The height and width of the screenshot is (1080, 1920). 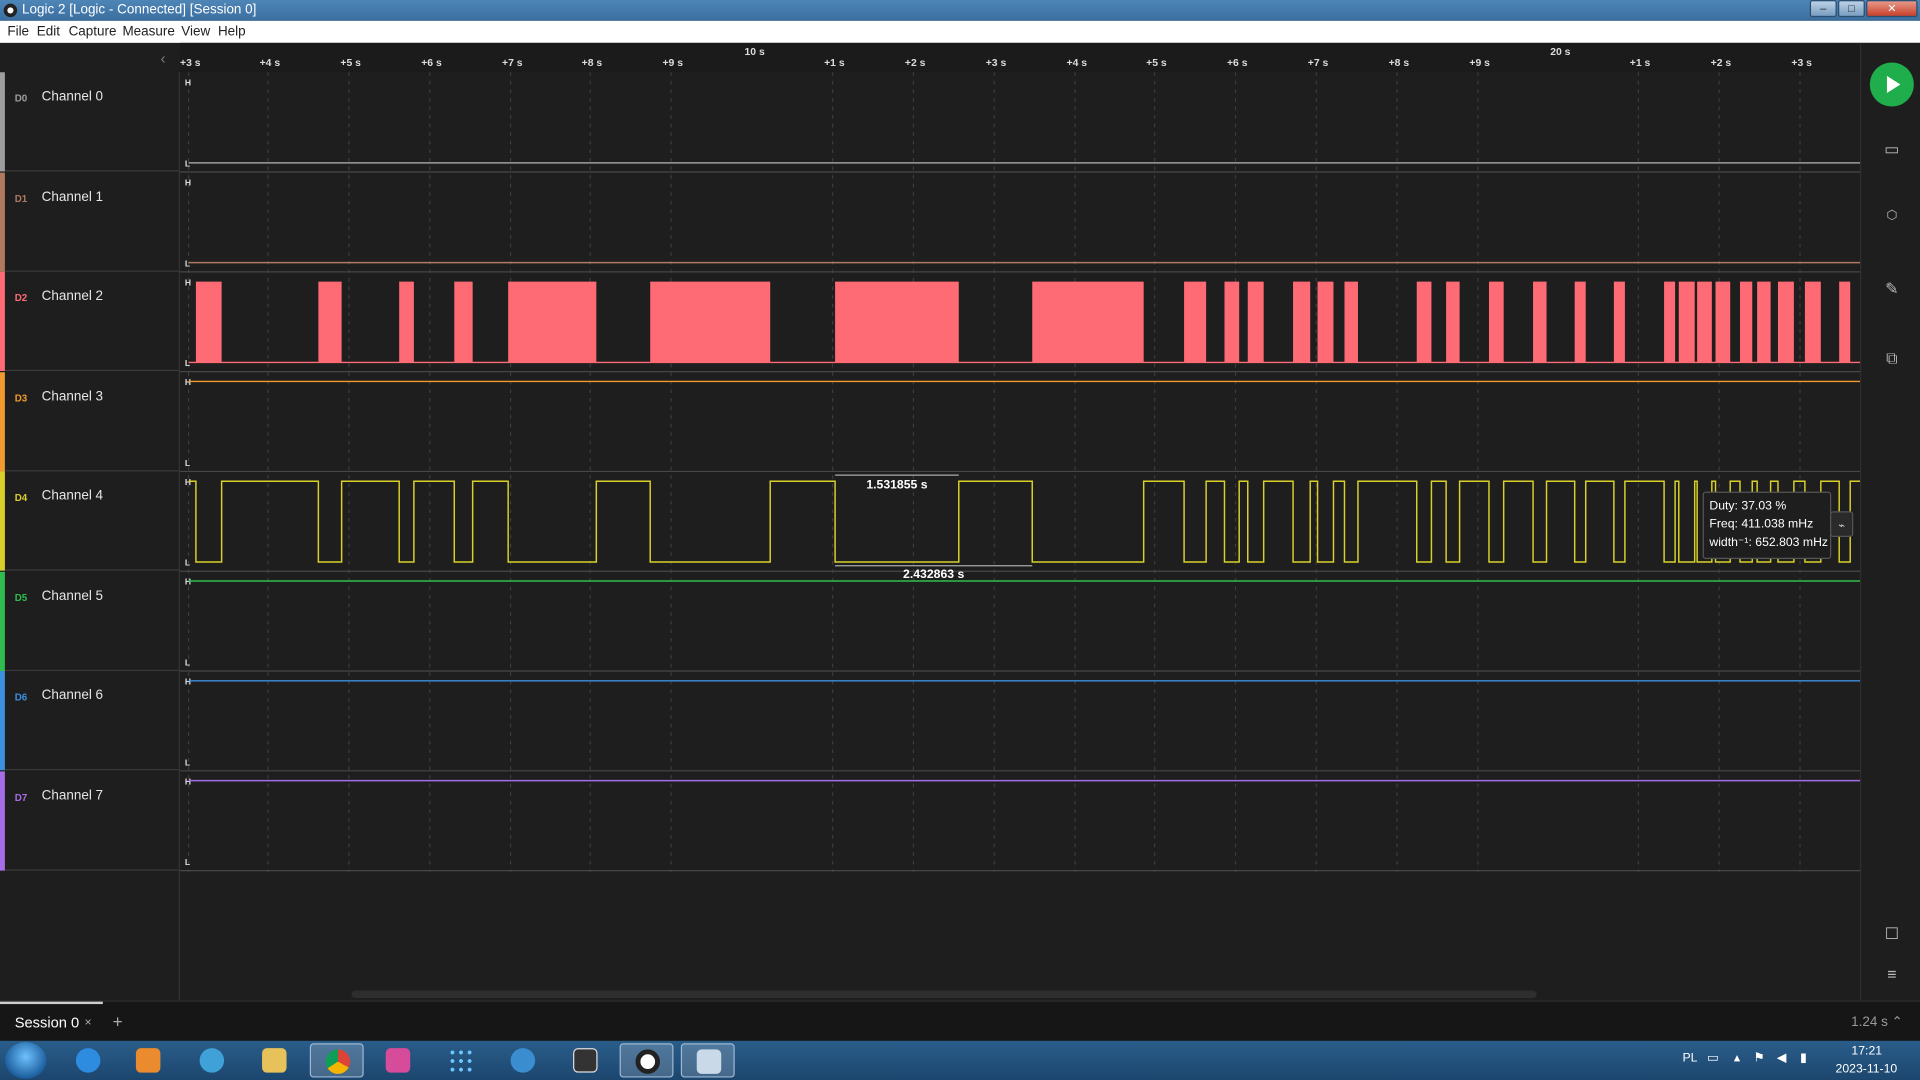 I want to click on ruler-major-label: 10 s, so click(x=754, y=51).